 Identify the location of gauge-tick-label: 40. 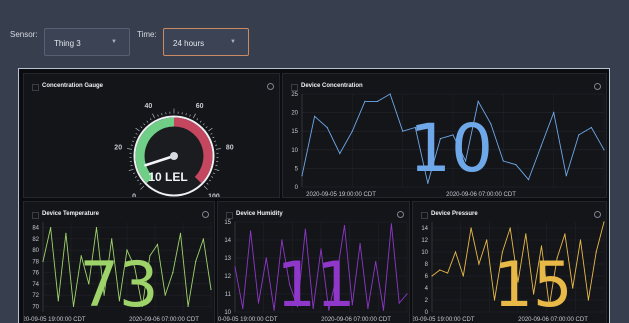
(148, 106).